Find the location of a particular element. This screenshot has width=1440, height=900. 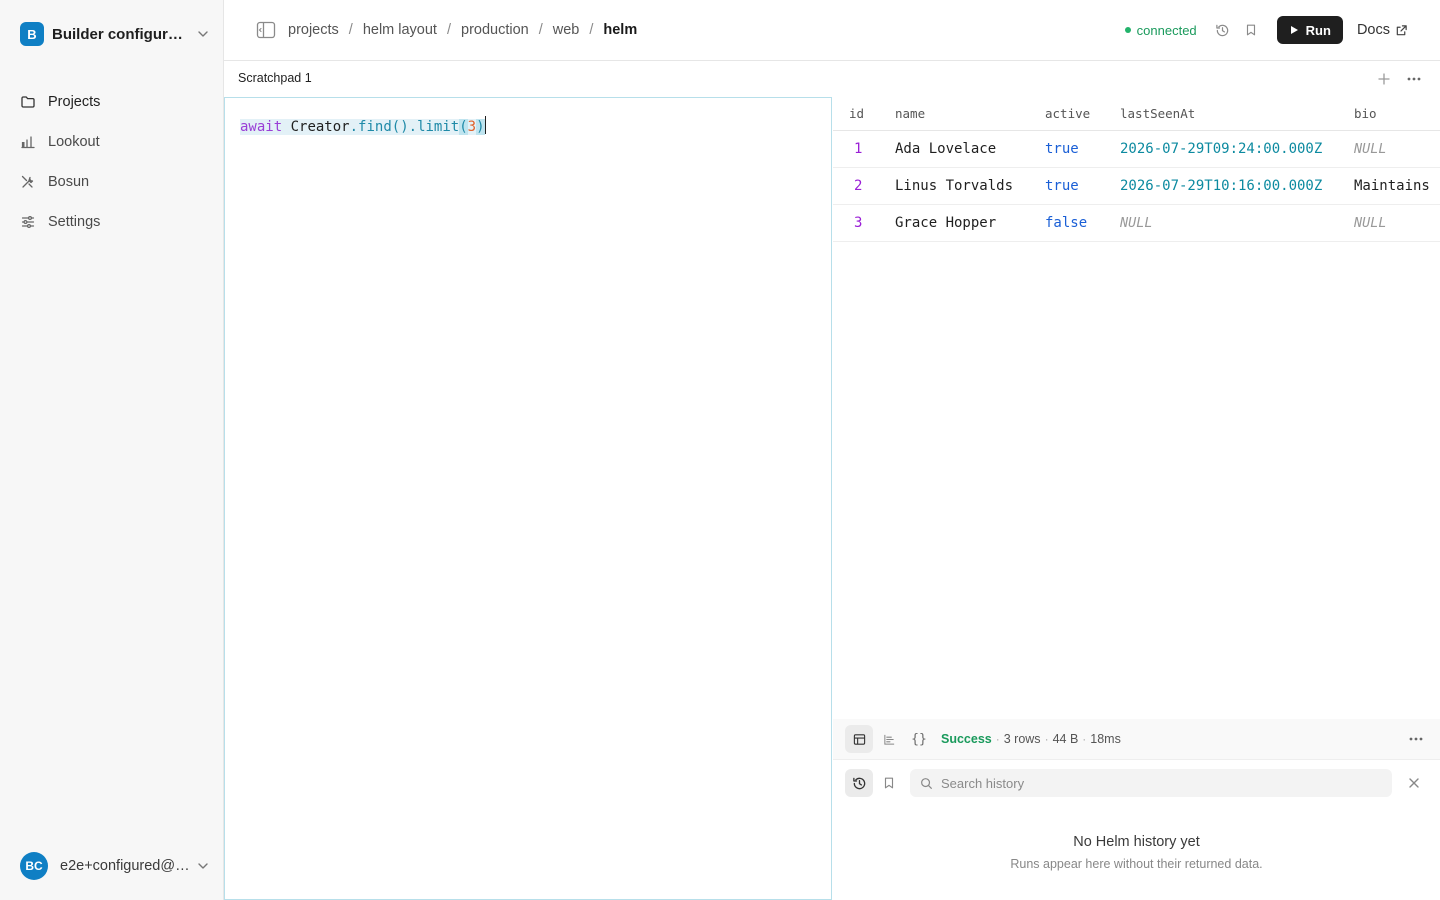

code-token-function: limit is located at coordinates (438, 127).